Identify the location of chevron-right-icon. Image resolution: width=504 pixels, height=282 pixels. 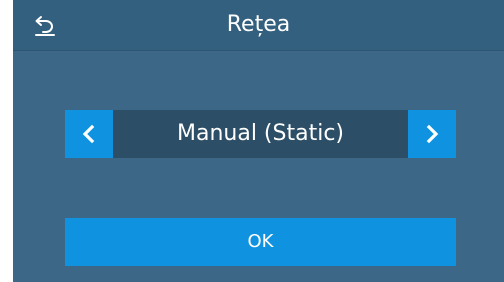
(432, 134).